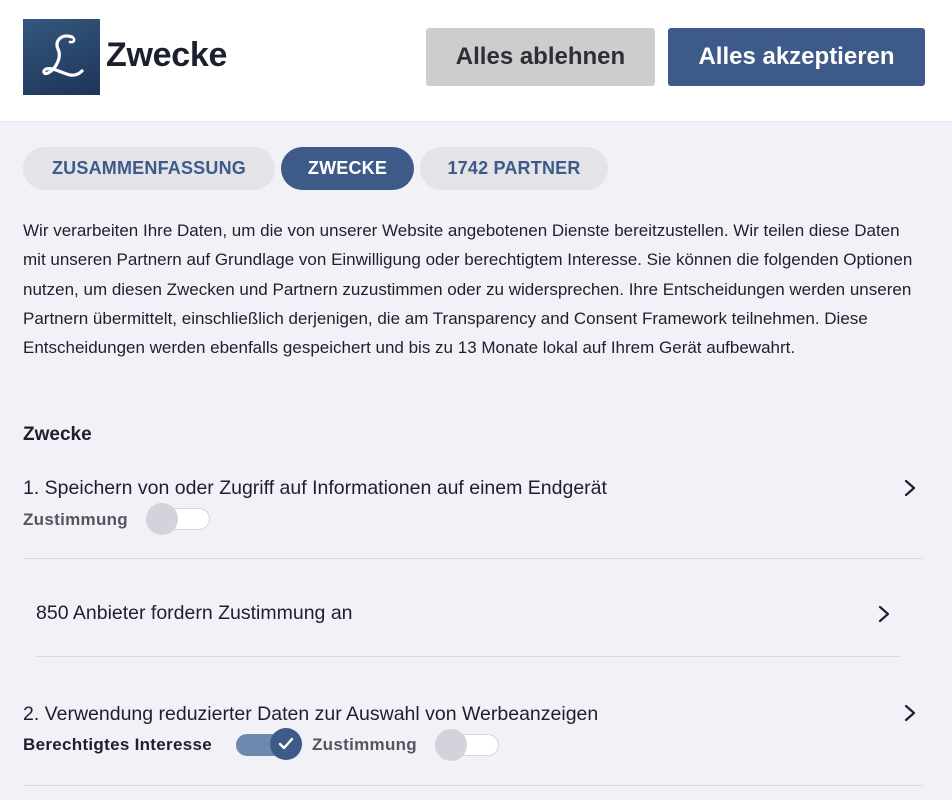 Image resolution: width=952 pixels, height=800 pixels. I want to click on tab-purposes: ZWECKE, so click(347, 168).